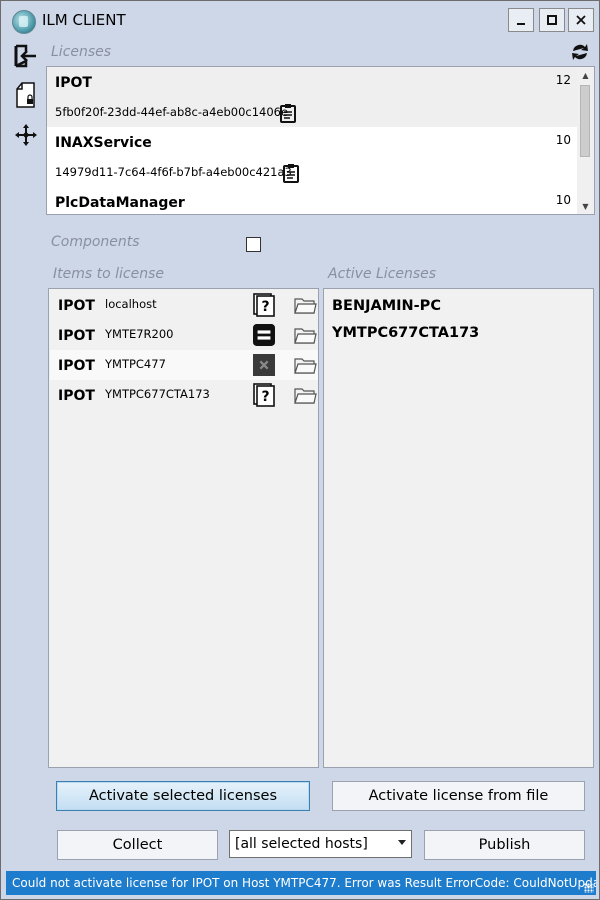  I want to click on logout-icon, so click(25, 56).